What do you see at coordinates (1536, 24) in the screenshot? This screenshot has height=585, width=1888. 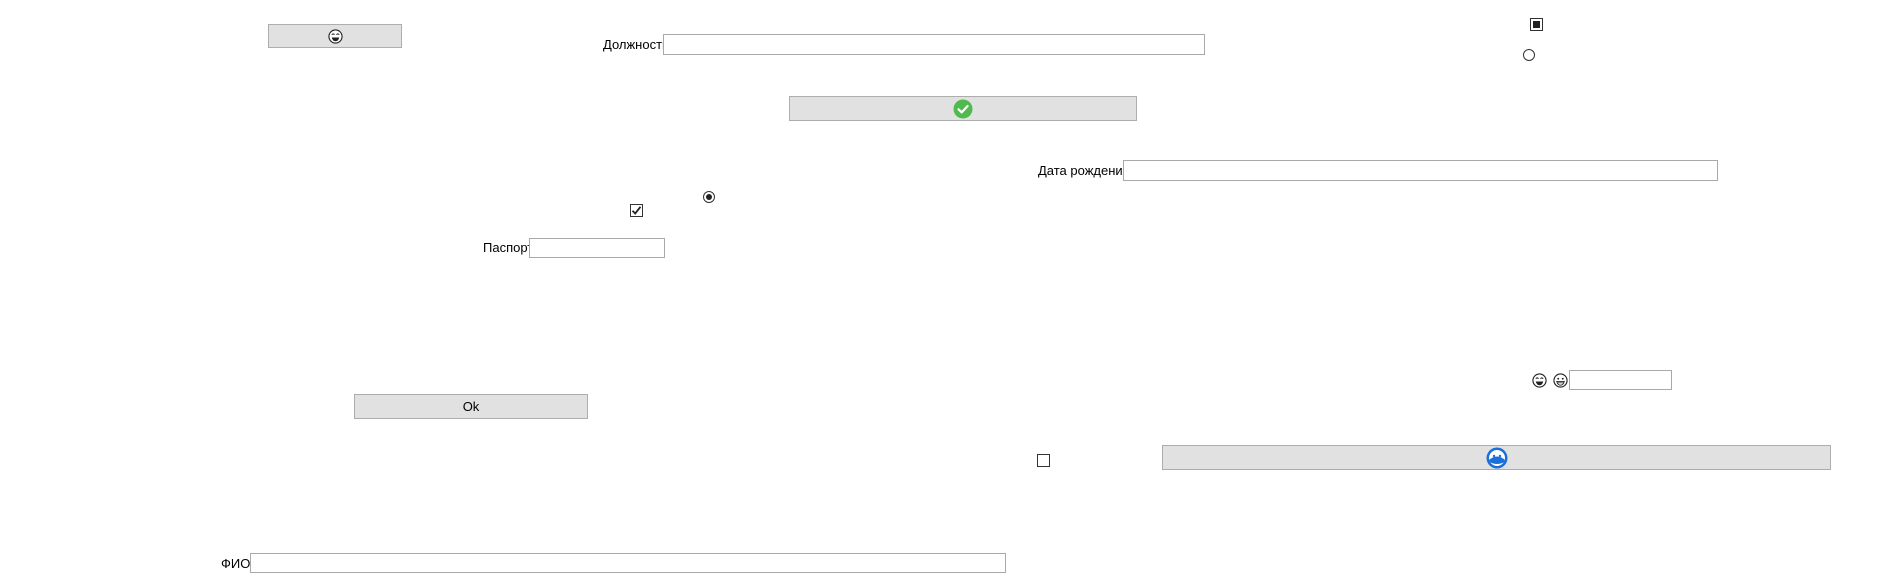 I see `checkbox-top-right` at bounding box center [1536, 24].